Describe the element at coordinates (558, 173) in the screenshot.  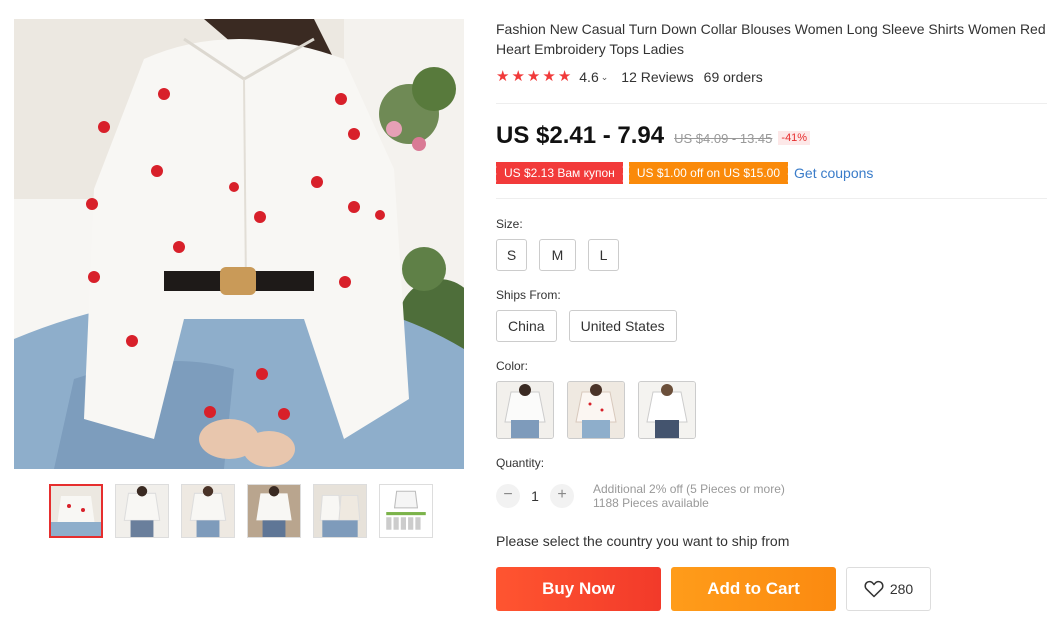
I see `coupon-badge-red: US $2.13 Вам купон` at that location.